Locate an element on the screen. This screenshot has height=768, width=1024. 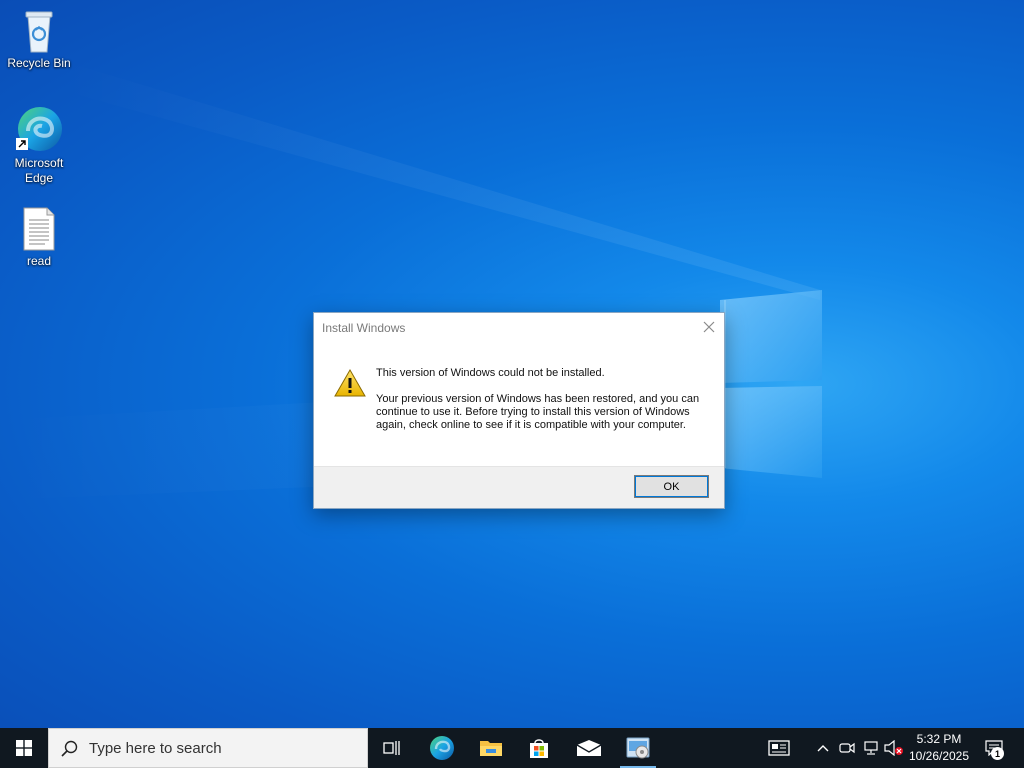
task-view-button is located at coordinates (392, 748).